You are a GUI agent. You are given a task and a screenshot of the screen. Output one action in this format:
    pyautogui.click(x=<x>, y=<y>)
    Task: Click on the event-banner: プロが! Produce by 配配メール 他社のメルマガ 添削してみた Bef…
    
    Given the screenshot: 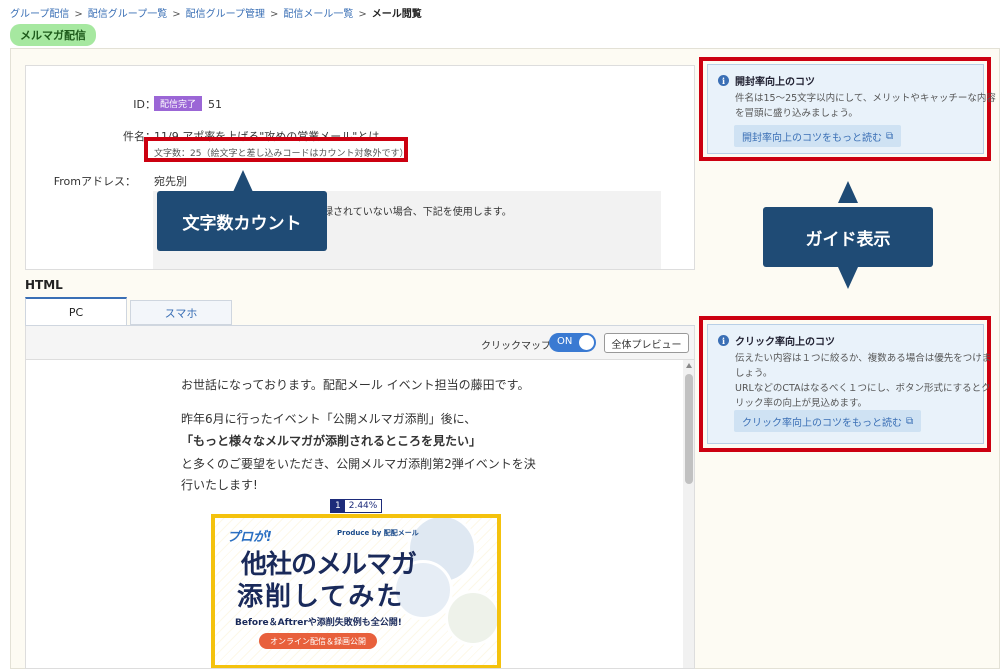 What is the action you would take?
    pyautogui.click(x=356, y=591)
    